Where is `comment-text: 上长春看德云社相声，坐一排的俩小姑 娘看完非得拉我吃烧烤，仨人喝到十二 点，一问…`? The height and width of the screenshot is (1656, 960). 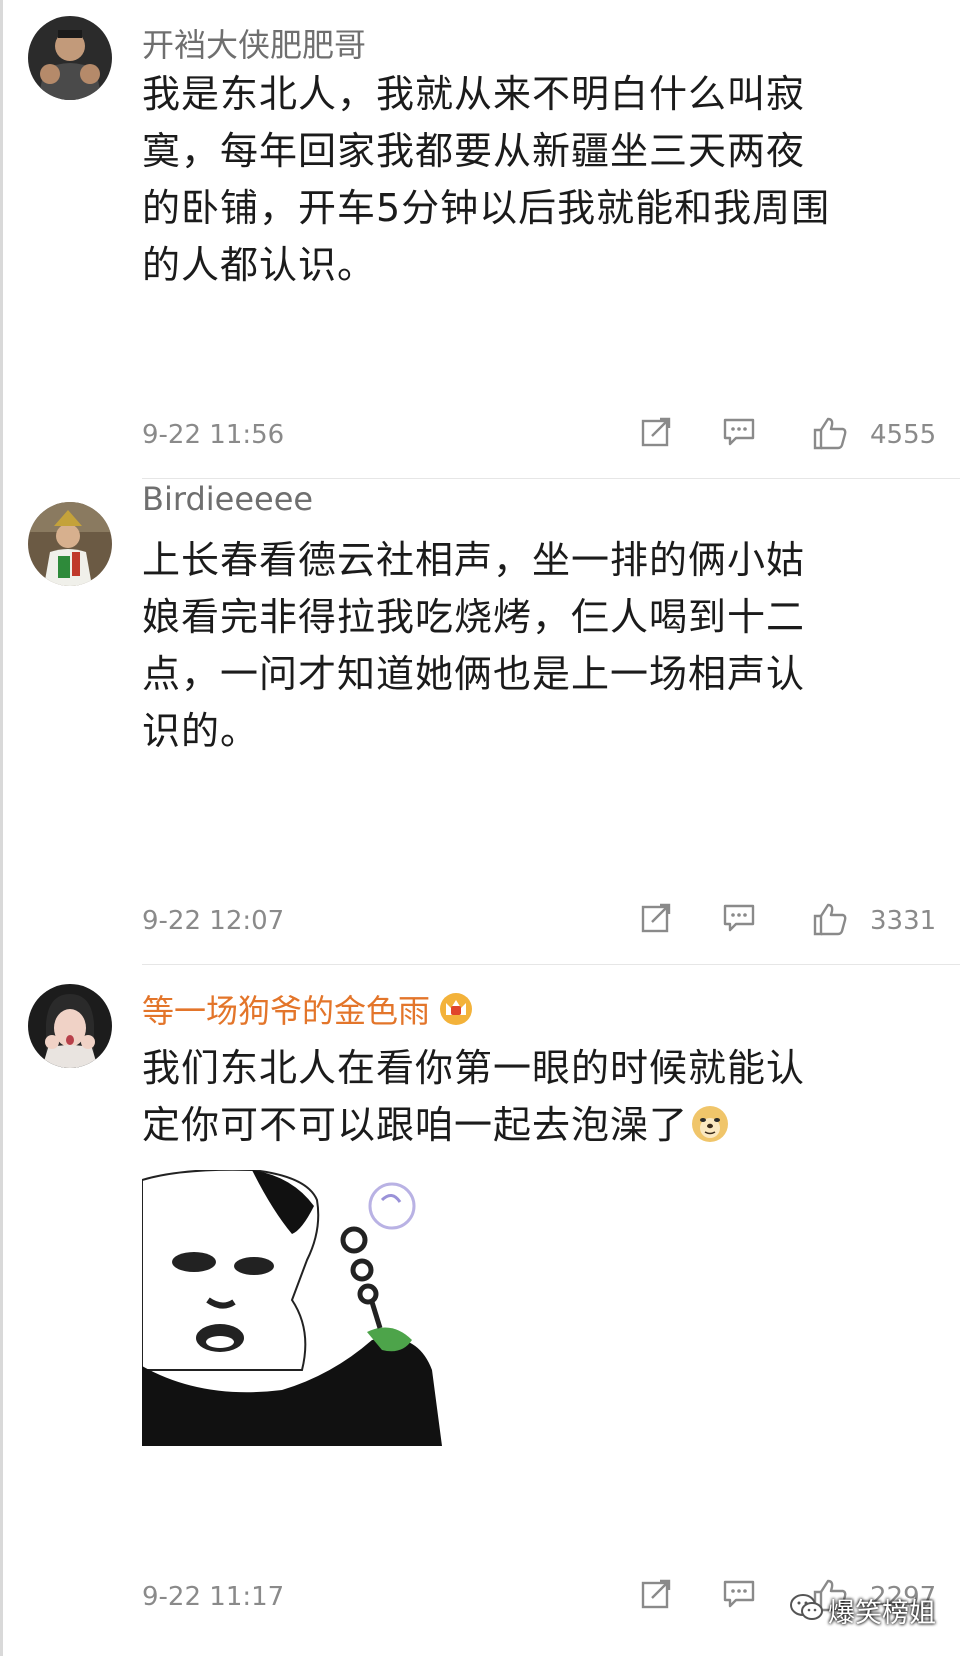 comment-text: 上长春看德云社相声，坐一排的俩小姑 娘看完非得拉我吃烧烤，仨人喝到十二 点，一问… is located at coordinates (474, 645).